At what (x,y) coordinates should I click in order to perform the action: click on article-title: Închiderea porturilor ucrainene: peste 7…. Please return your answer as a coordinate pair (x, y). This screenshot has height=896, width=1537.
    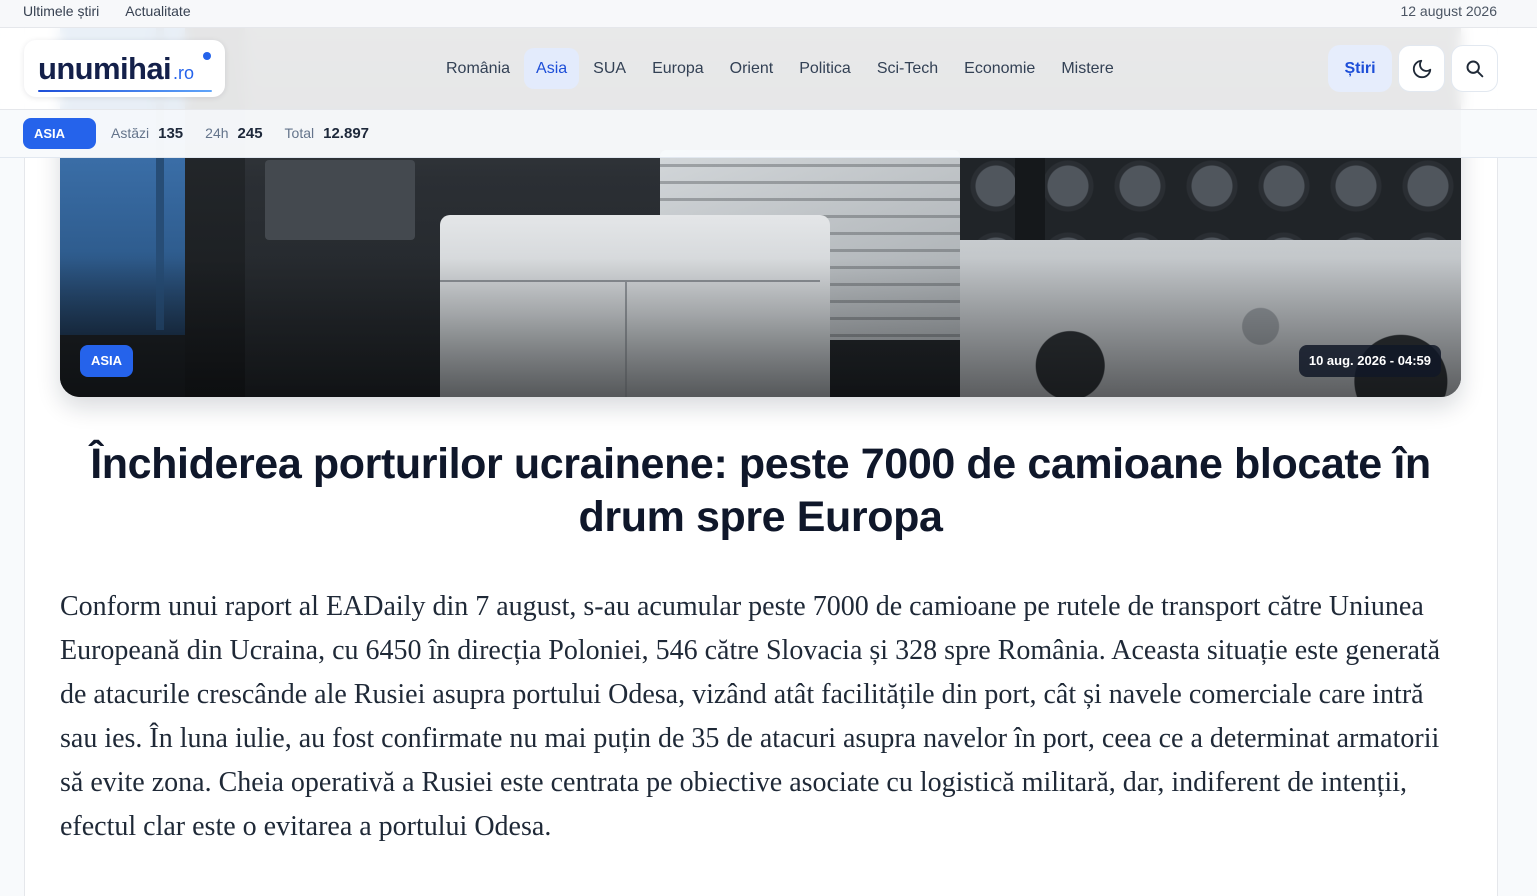
    Looking at the image, I should click on (760, 490).